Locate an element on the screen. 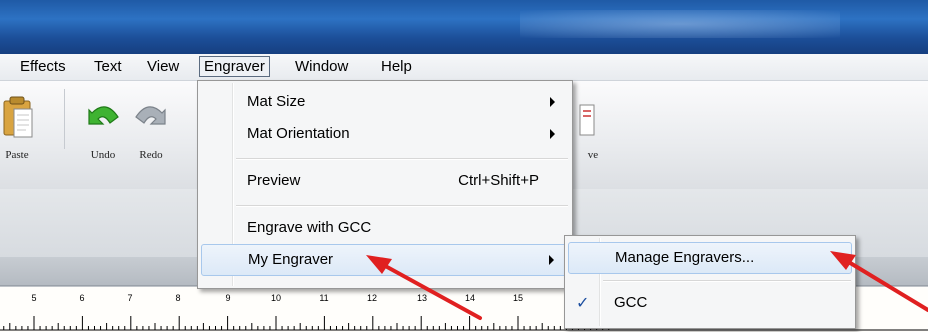  menu-item-my-engraver: My Engraver is located at coordinates (385, 260).